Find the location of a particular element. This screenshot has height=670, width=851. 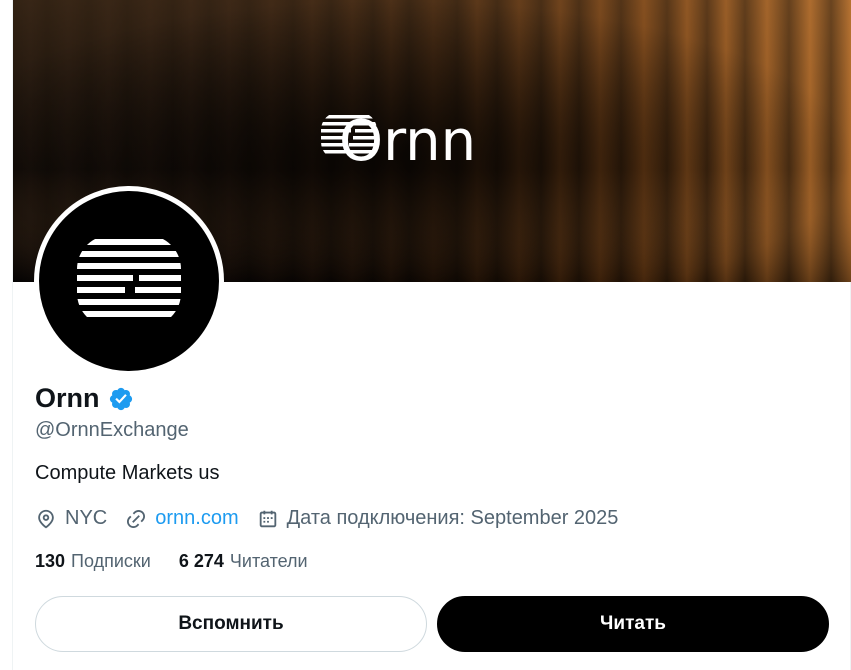

location-pin-icon is located at coordinates (46, 518).